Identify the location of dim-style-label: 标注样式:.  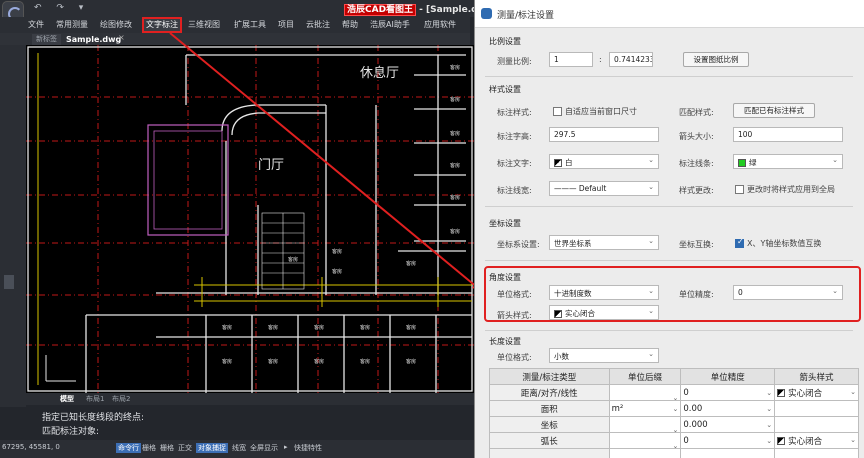
(514, 112).